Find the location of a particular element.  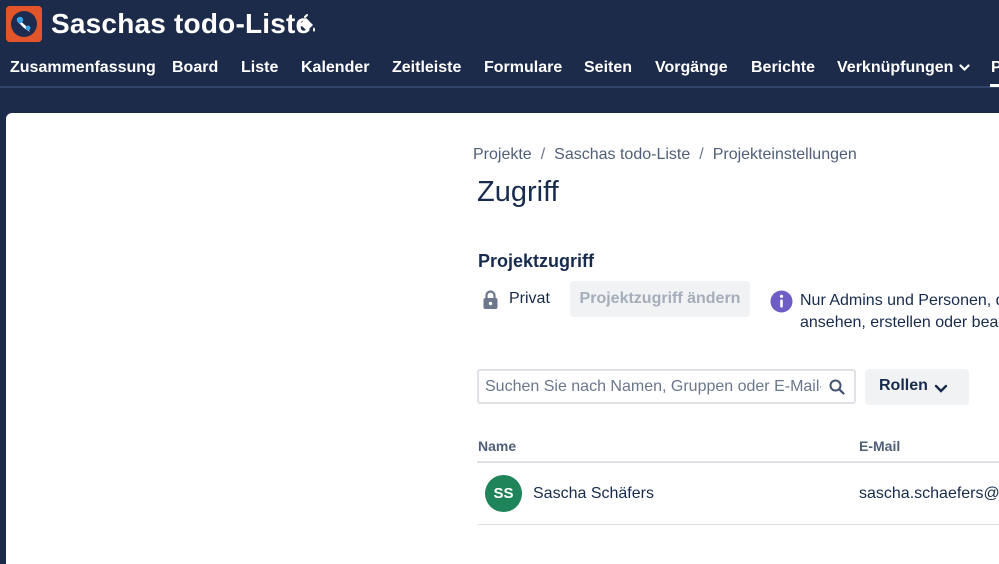

tab-vorgaenge: Vorgänge is located at coordinates (691, 68).